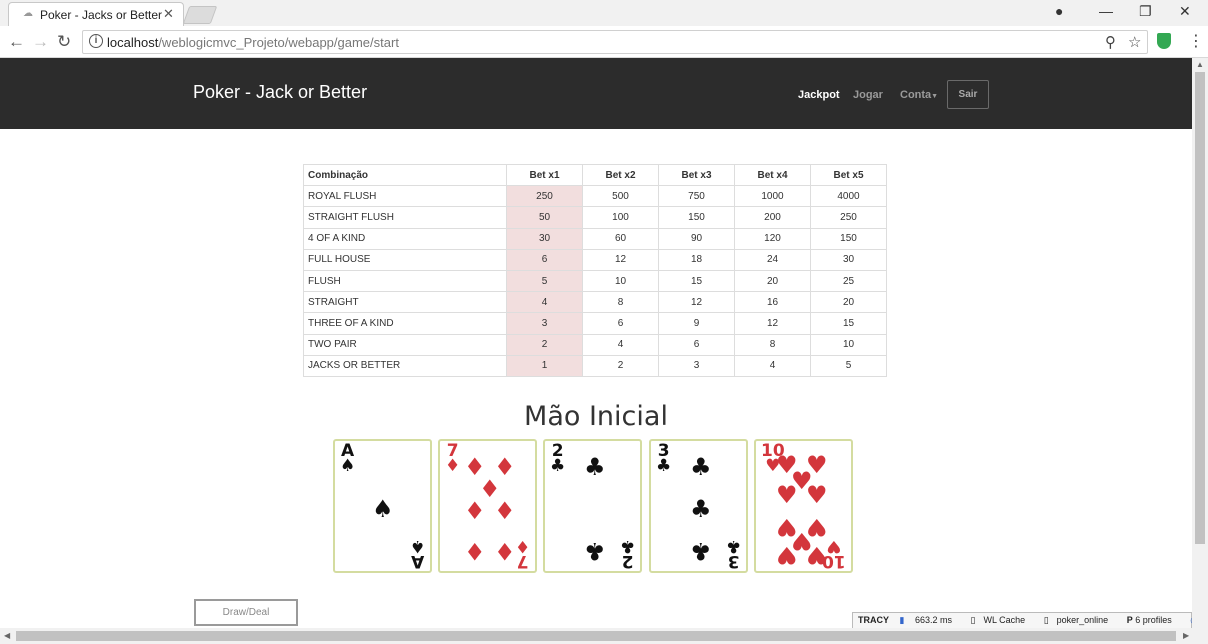 This screenshot has height=644, width=1208. I want to click on playing-card: 7 ♦ 7 ♦ ♦ ♦ ♦ ♦ ♦ ♦ ♦, so click(487, 506).